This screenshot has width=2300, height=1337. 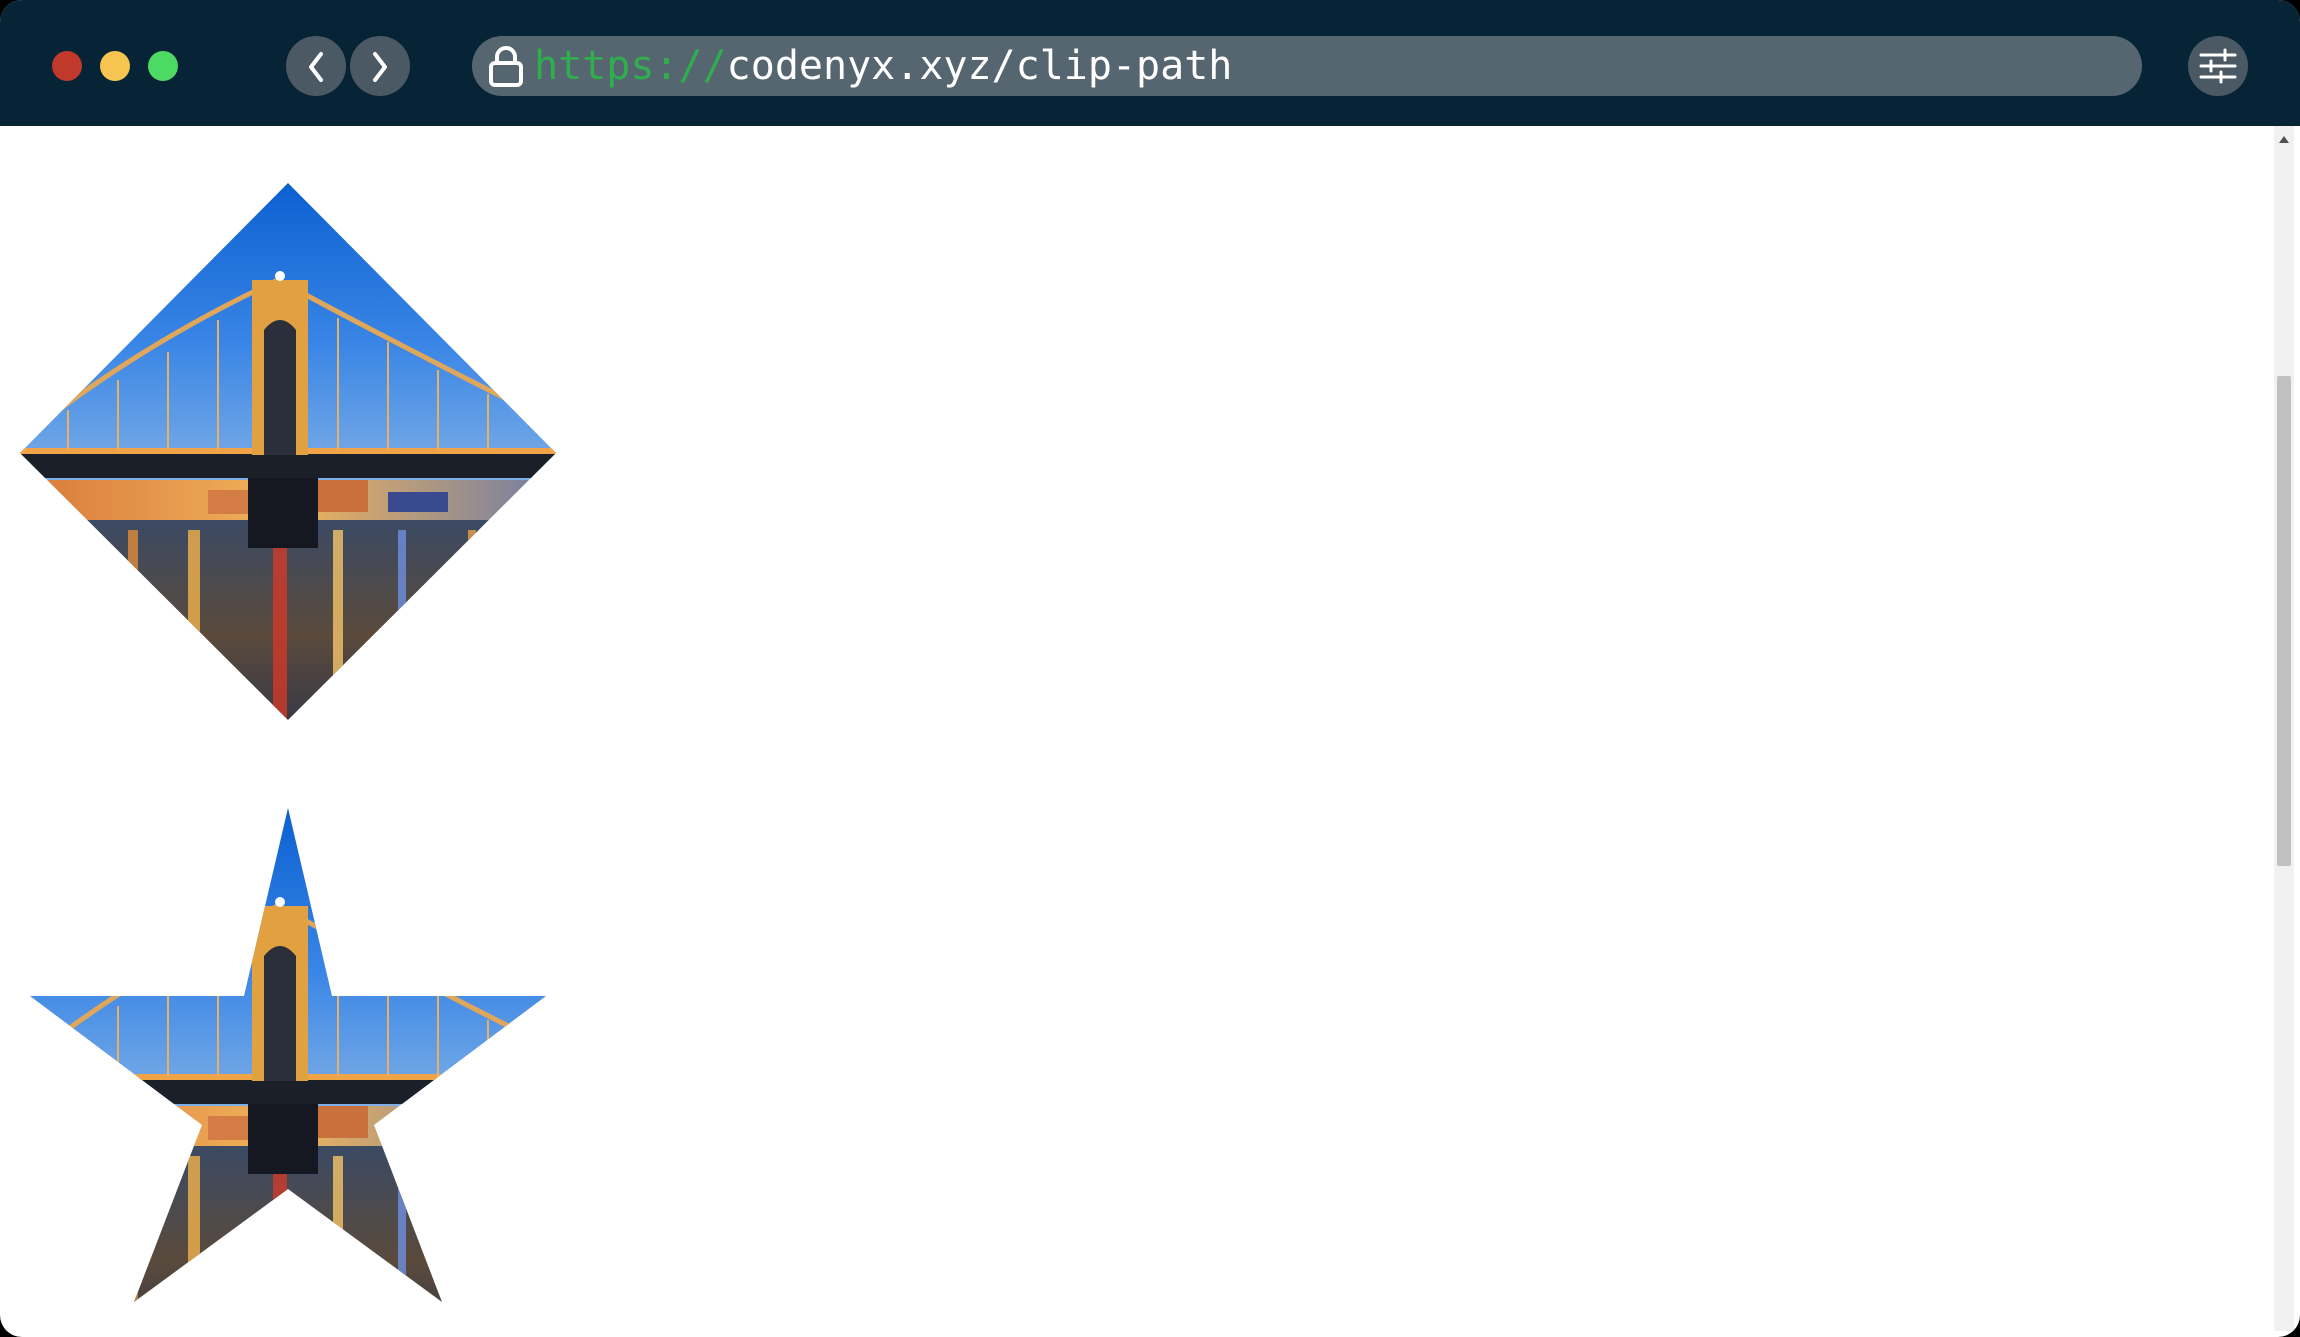 What do you see at coordinates (979, 66) in the screenshot?
I see `url-path: codenyx.xyz/clip-path` at bounding box center [979, 66].